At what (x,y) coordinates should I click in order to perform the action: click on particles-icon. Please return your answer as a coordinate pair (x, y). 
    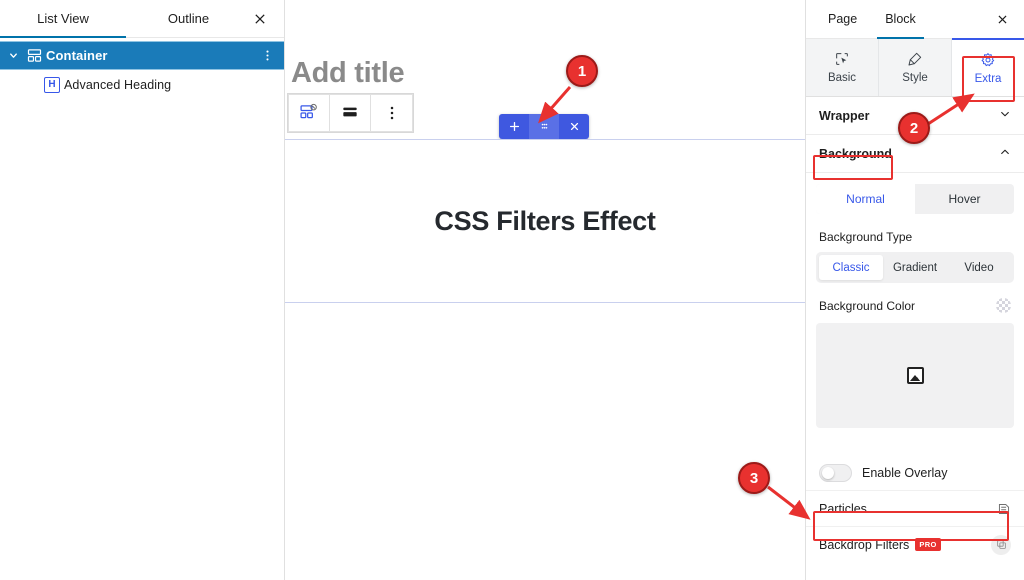
    Looking at the image, I should click on (1004, 509).